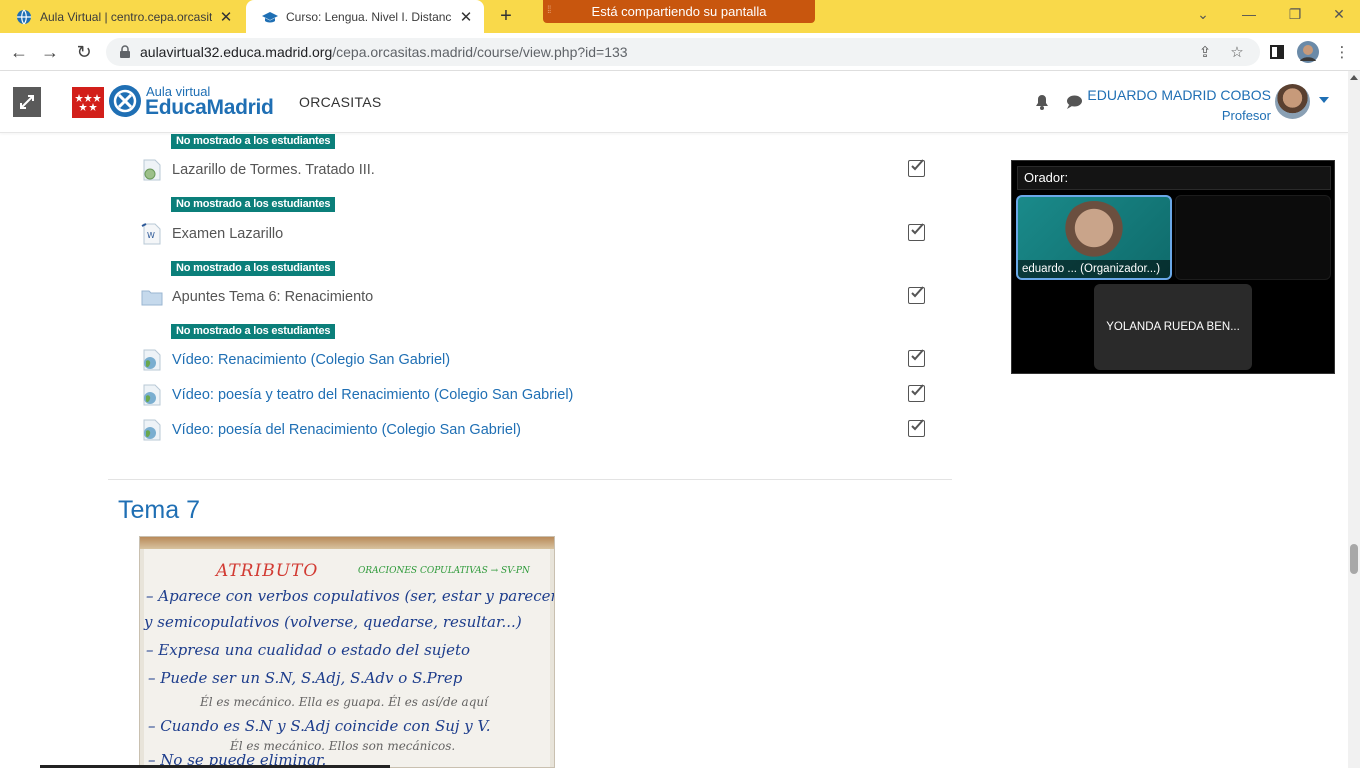  Describe the element at coordinates (1354, 559) in the screenshot. I see `scrollbar-thumb` at that location.